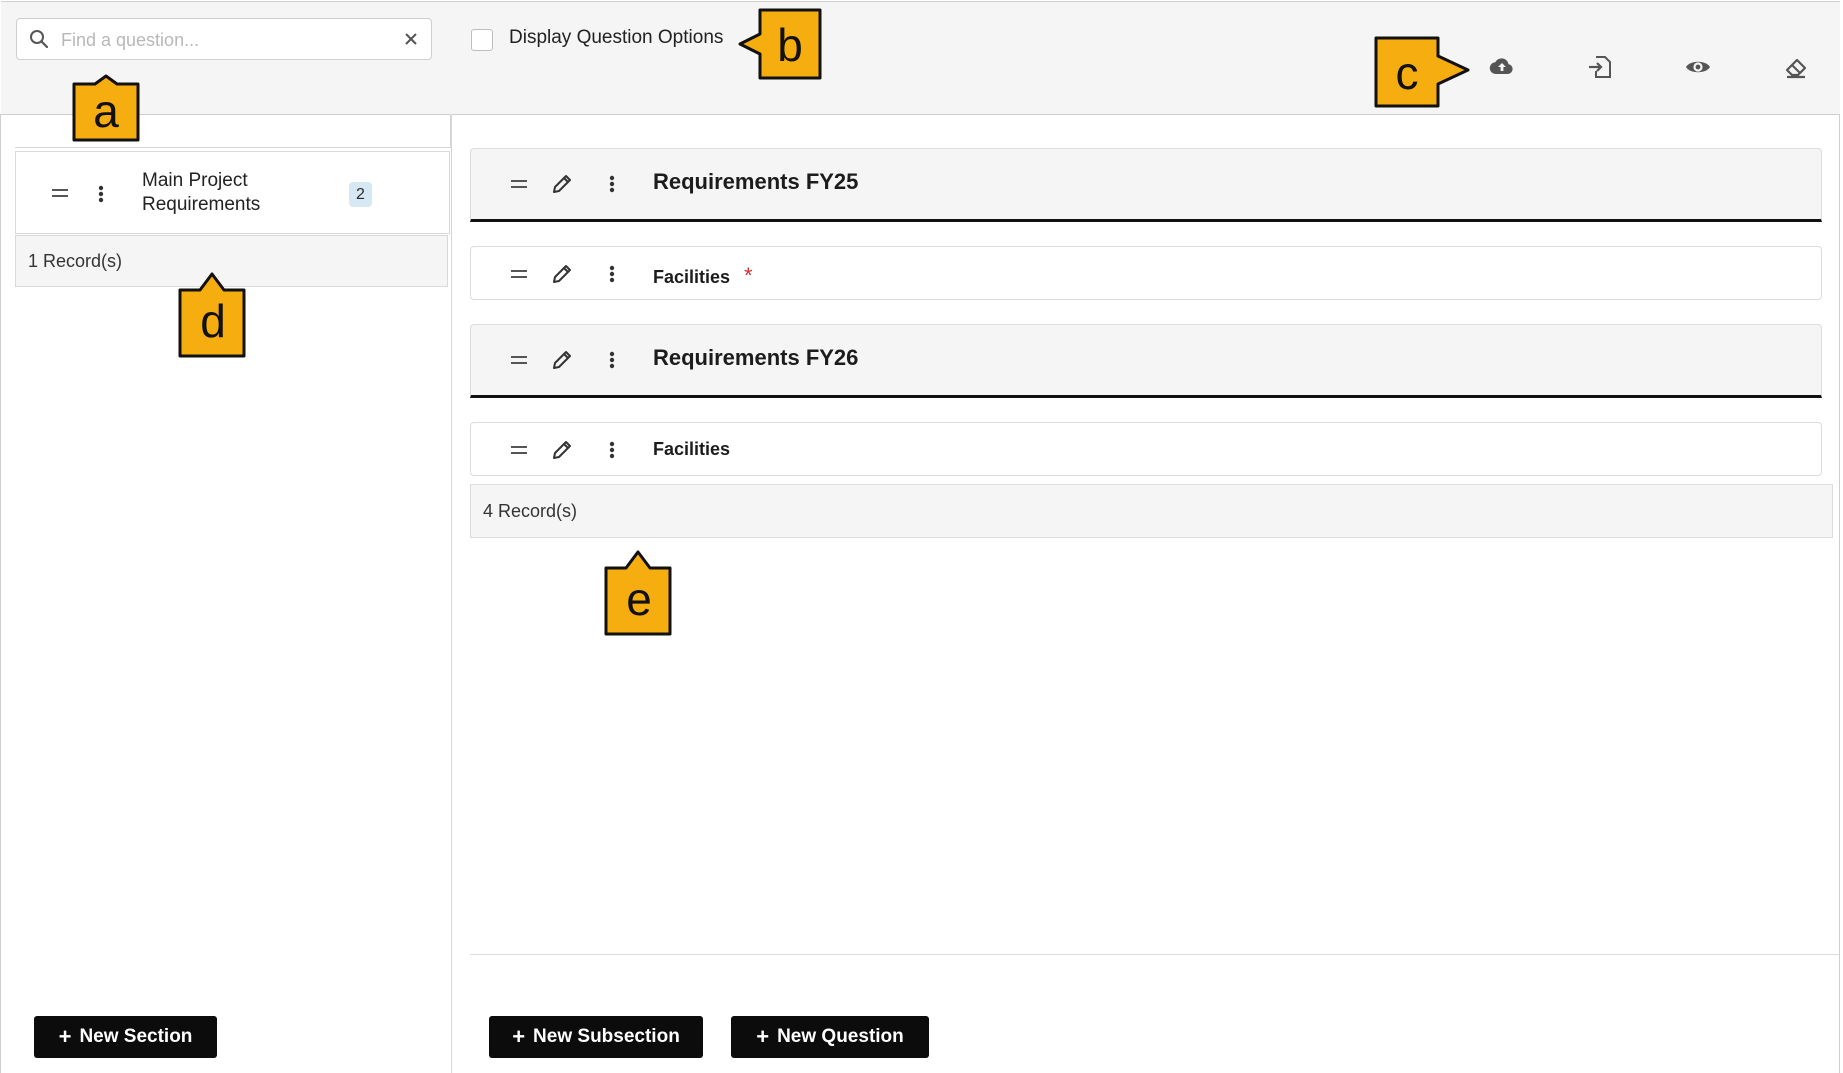 Image resolution: width=1843 pixels, height=1073 pixels. I want to click on import-icon, so click(1600, 67).